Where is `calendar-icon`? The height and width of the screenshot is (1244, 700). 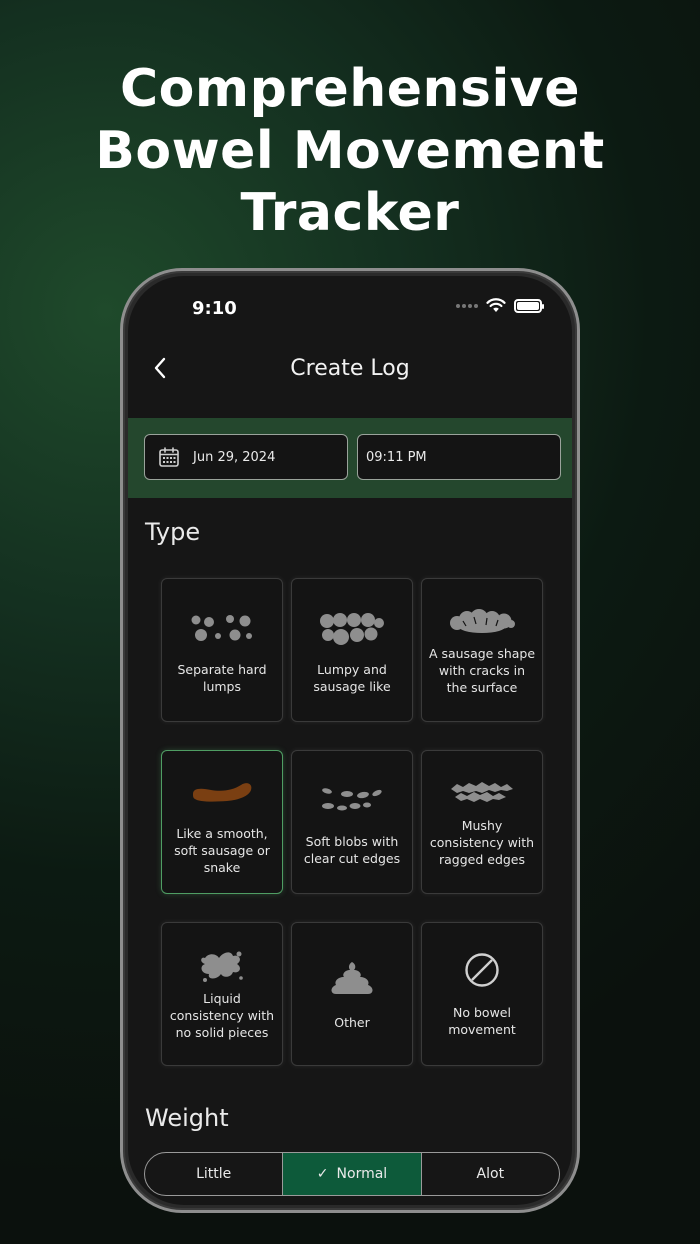 calendar-icon is located at coordinates (169, 457).